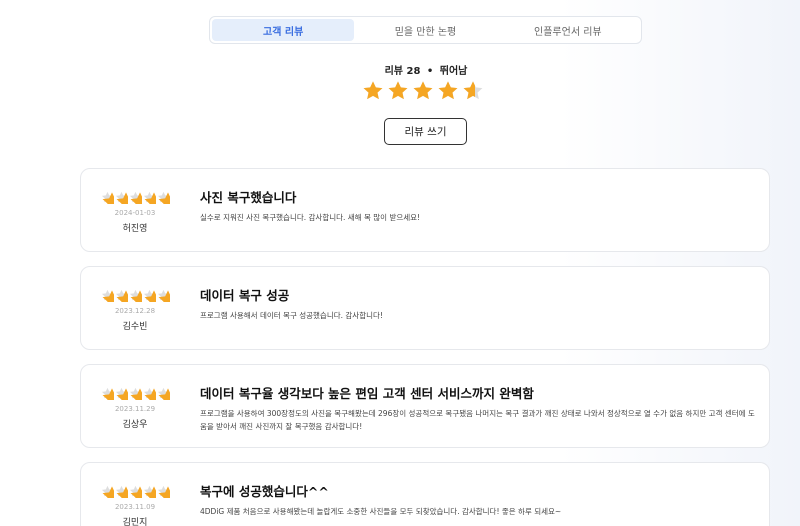  What do you see at coordinates (135, 213) in the screenshot?
I see `review-date: 2024-01-03` at bounding box center [135, 213].